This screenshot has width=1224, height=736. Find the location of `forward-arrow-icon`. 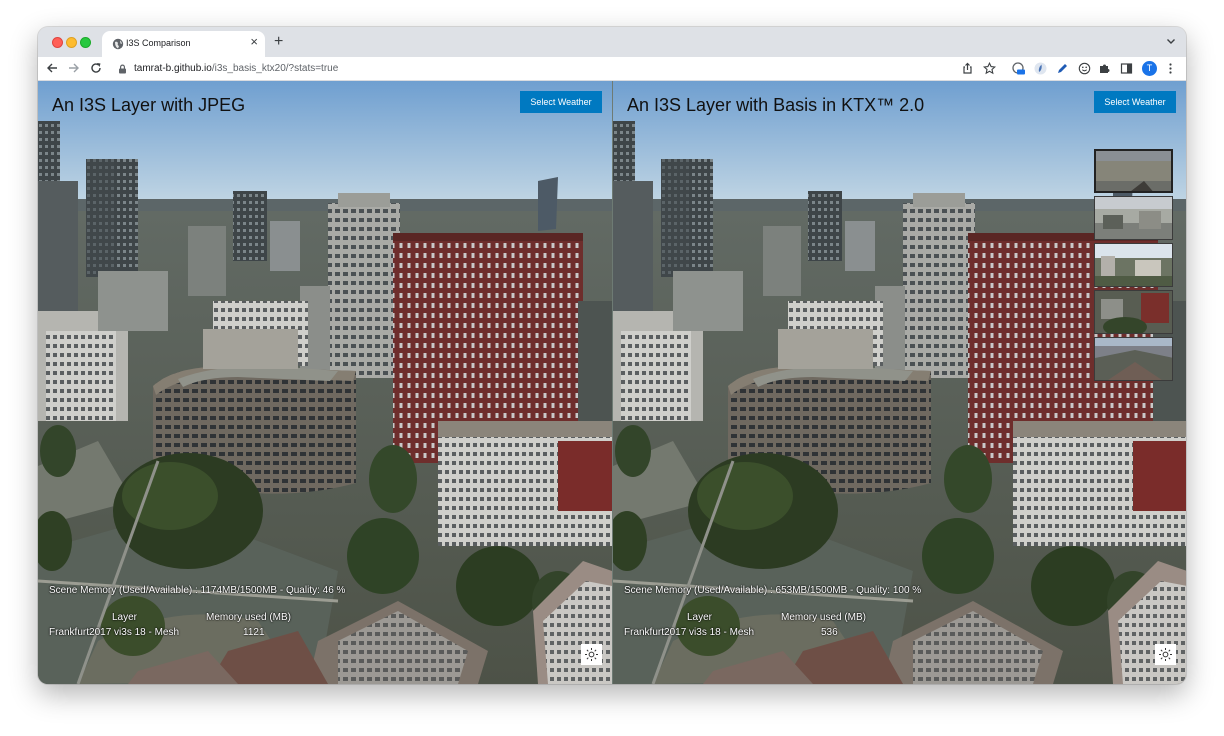

forward-arrow-icon is located at coordinates (74, 68).